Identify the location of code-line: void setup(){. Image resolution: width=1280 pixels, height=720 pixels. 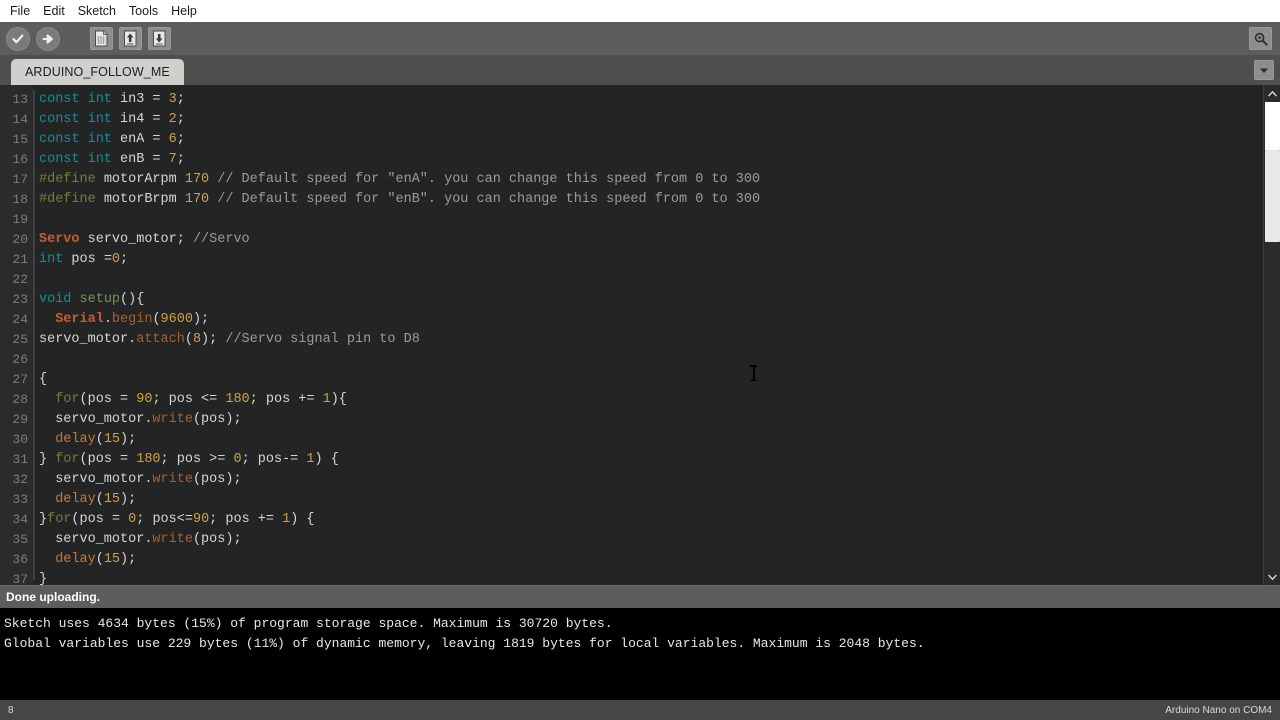
(651, 300).